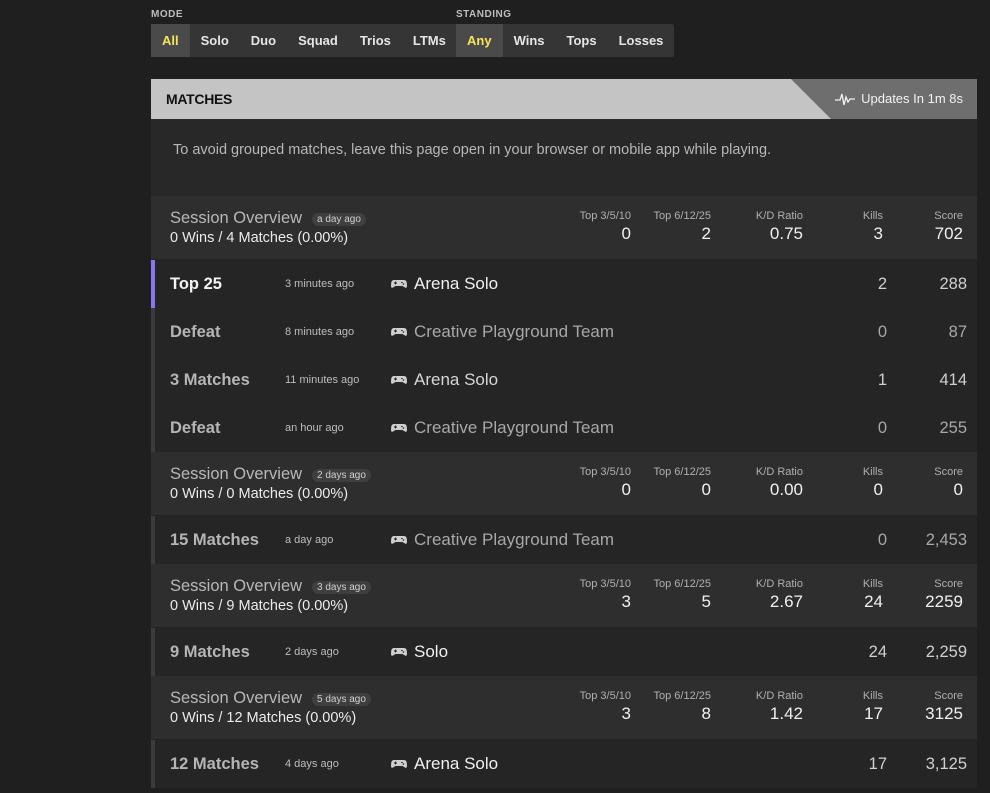 This screenshot has height=793, width=990. Describe the element at coordinates (953, 380) in the screenshot. I see `match-score: 414` at that location.